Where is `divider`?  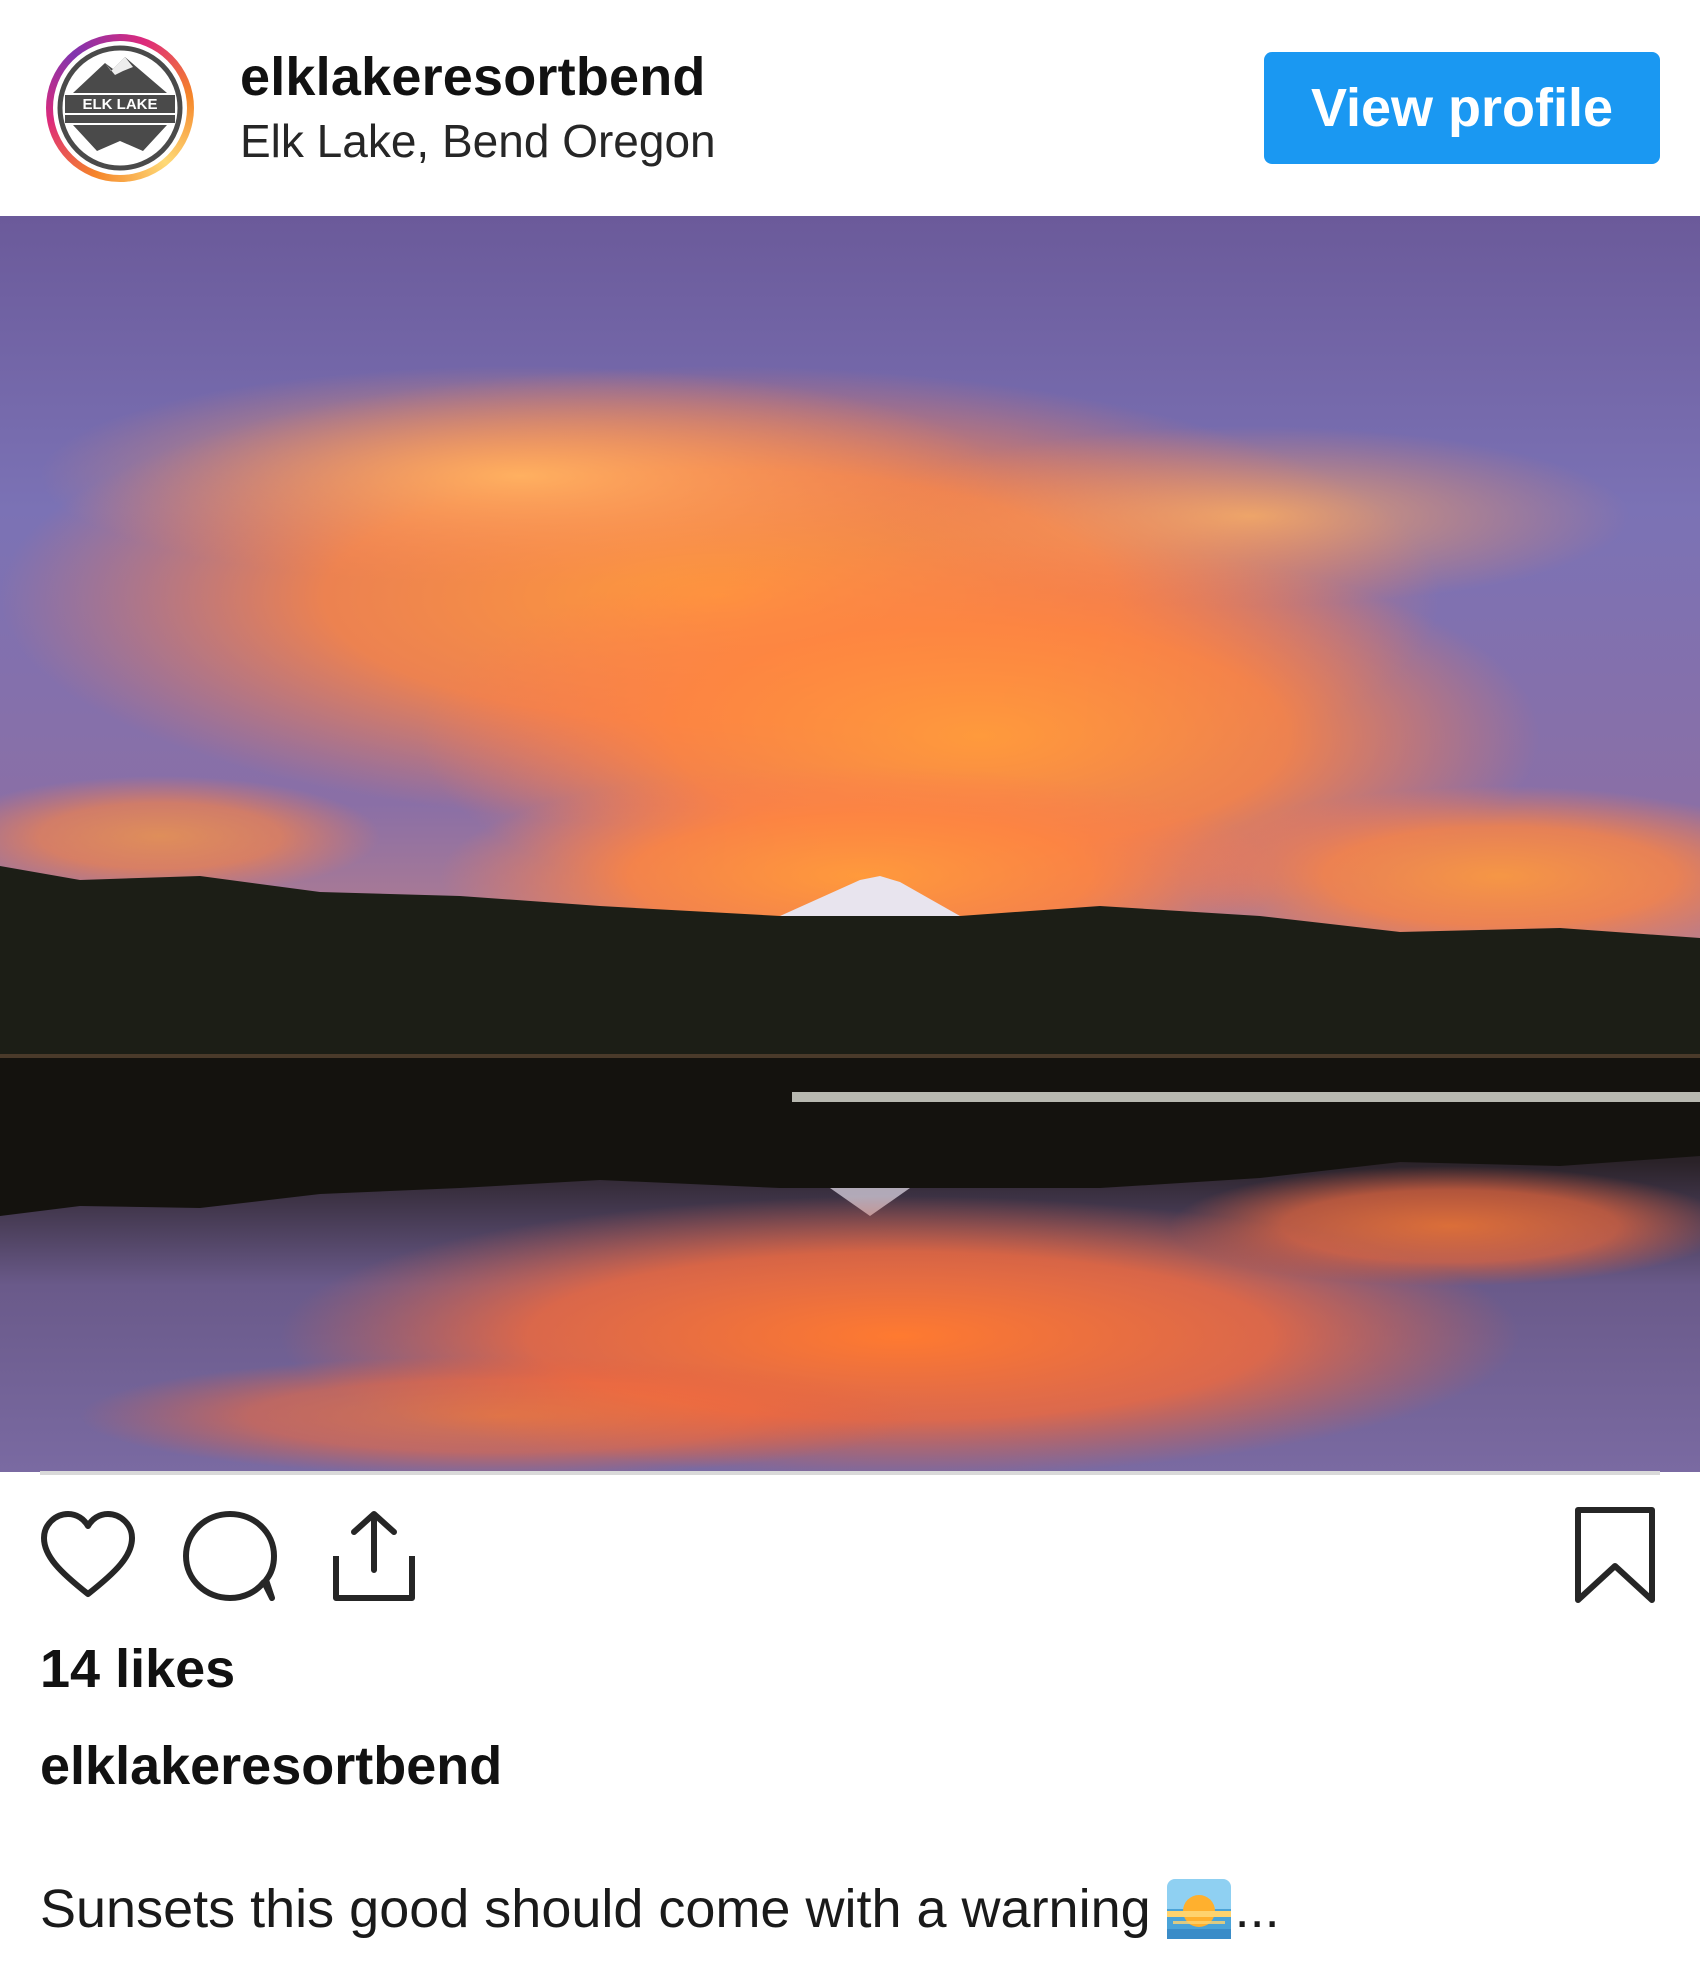 divider is located at coordinates (850, 1473).